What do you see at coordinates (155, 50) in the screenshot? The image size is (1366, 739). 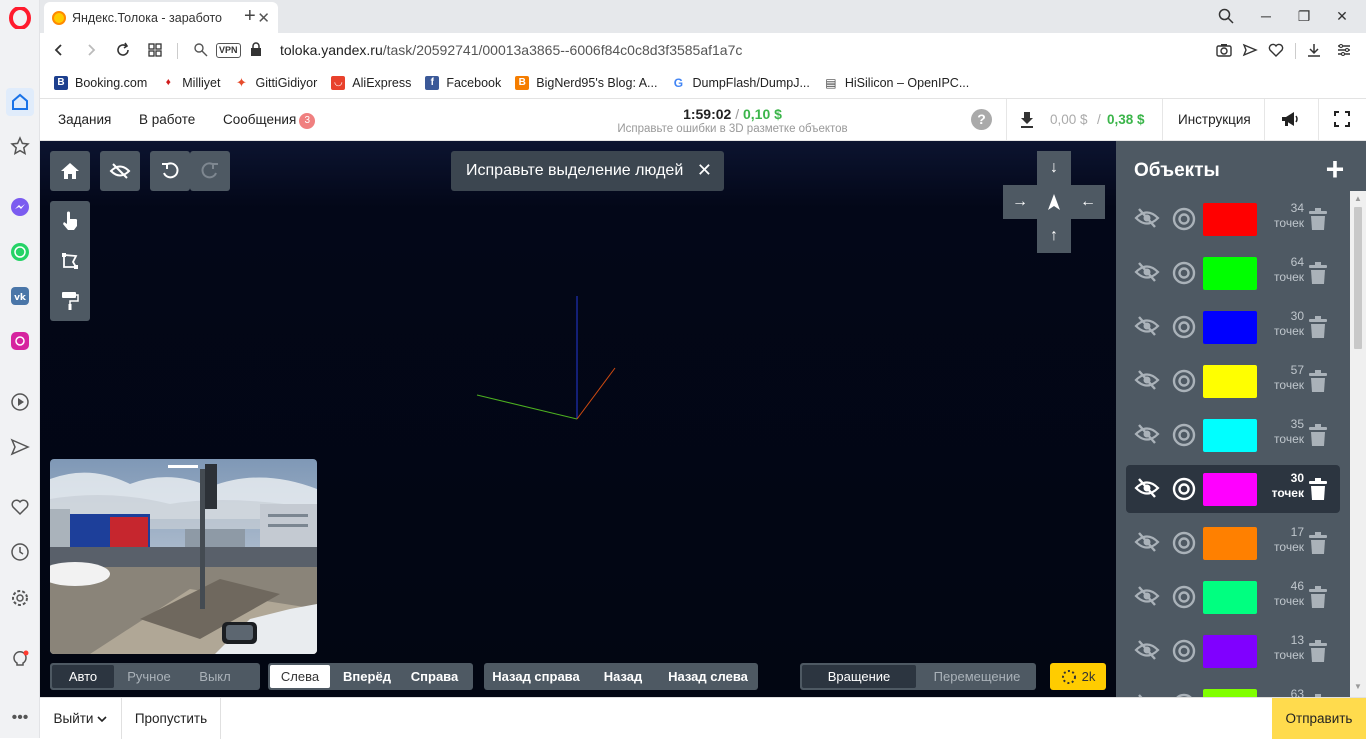 I see `speed-dial-grid-icon` at bounding box center [155, 50].